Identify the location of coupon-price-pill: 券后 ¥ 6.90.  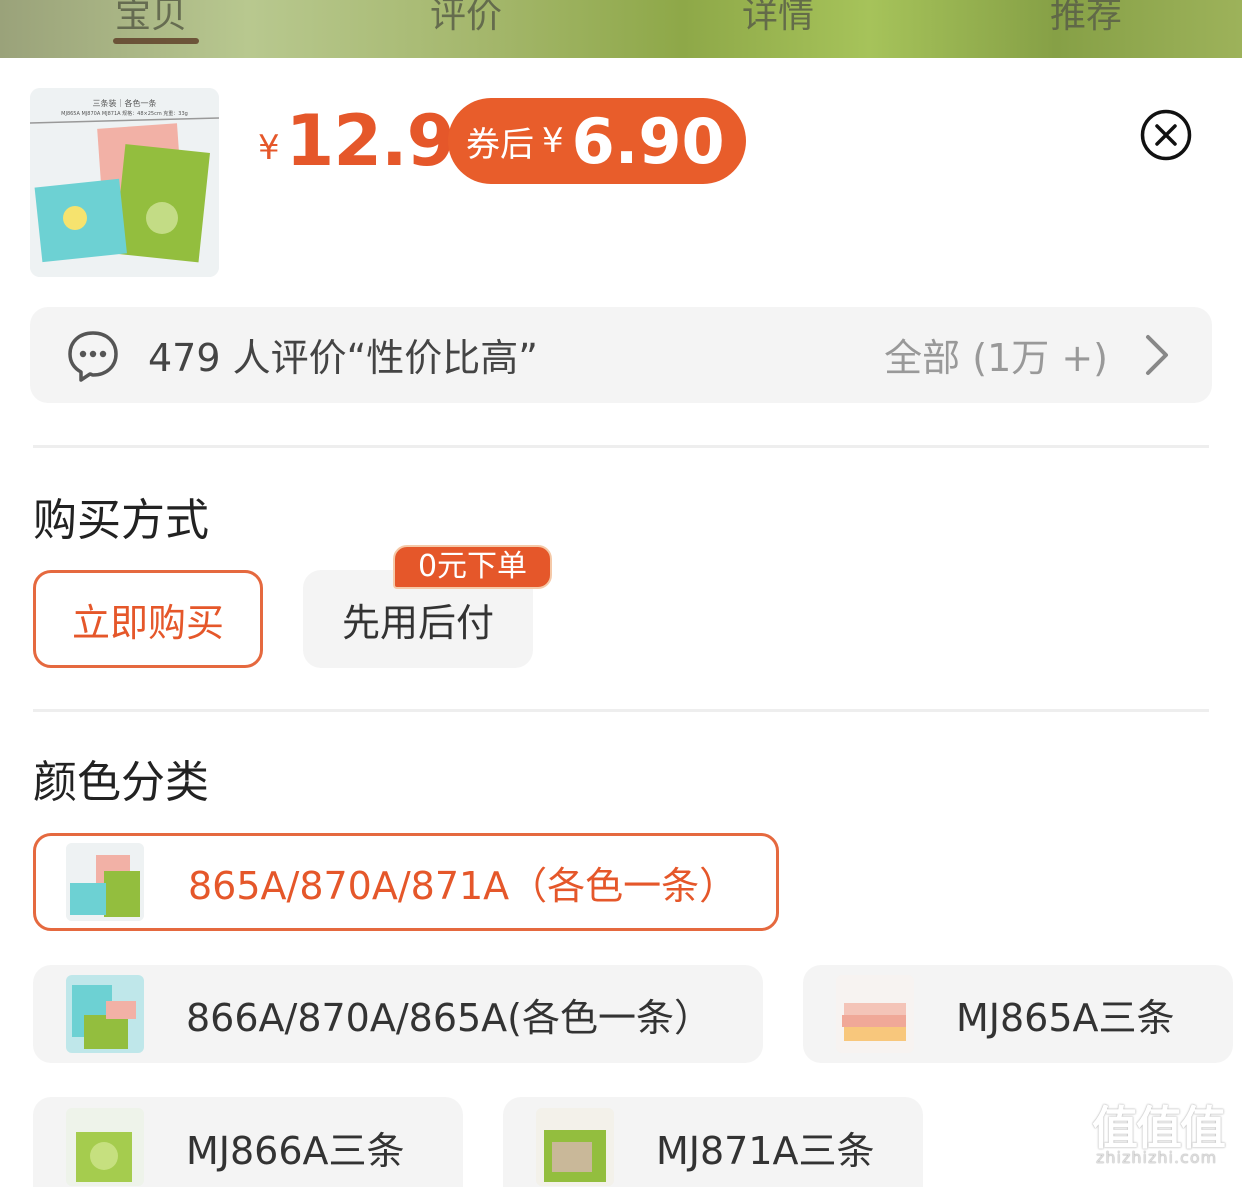
(597, 141).